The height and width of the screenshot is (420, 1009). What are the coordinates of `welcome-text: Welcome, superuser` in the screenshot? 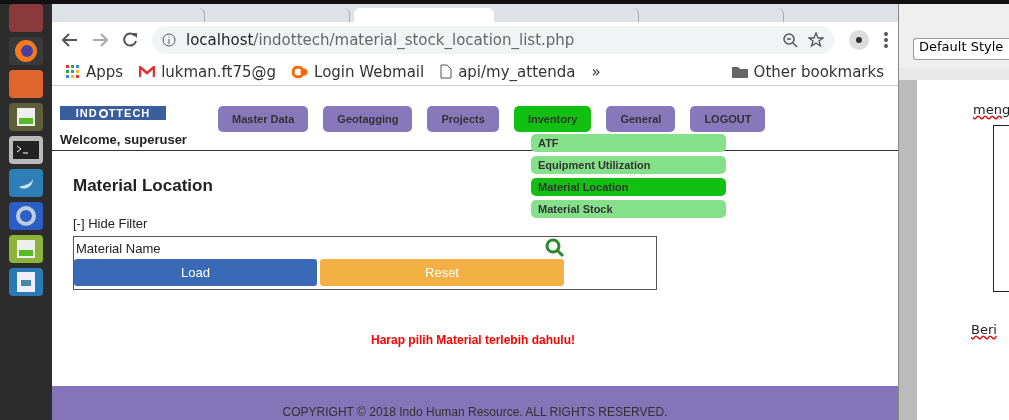 It's located at (124, 140).